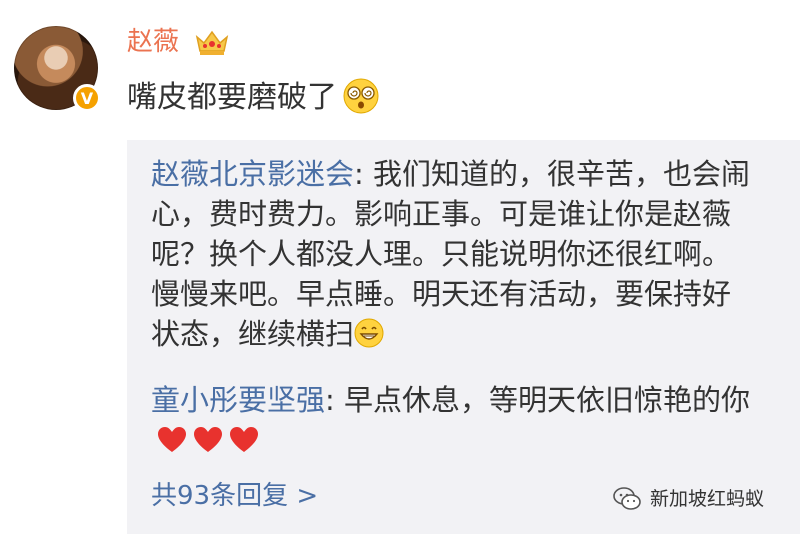  I want to click on watermark: 新加坡红蚂蚁, so click(688, 499).